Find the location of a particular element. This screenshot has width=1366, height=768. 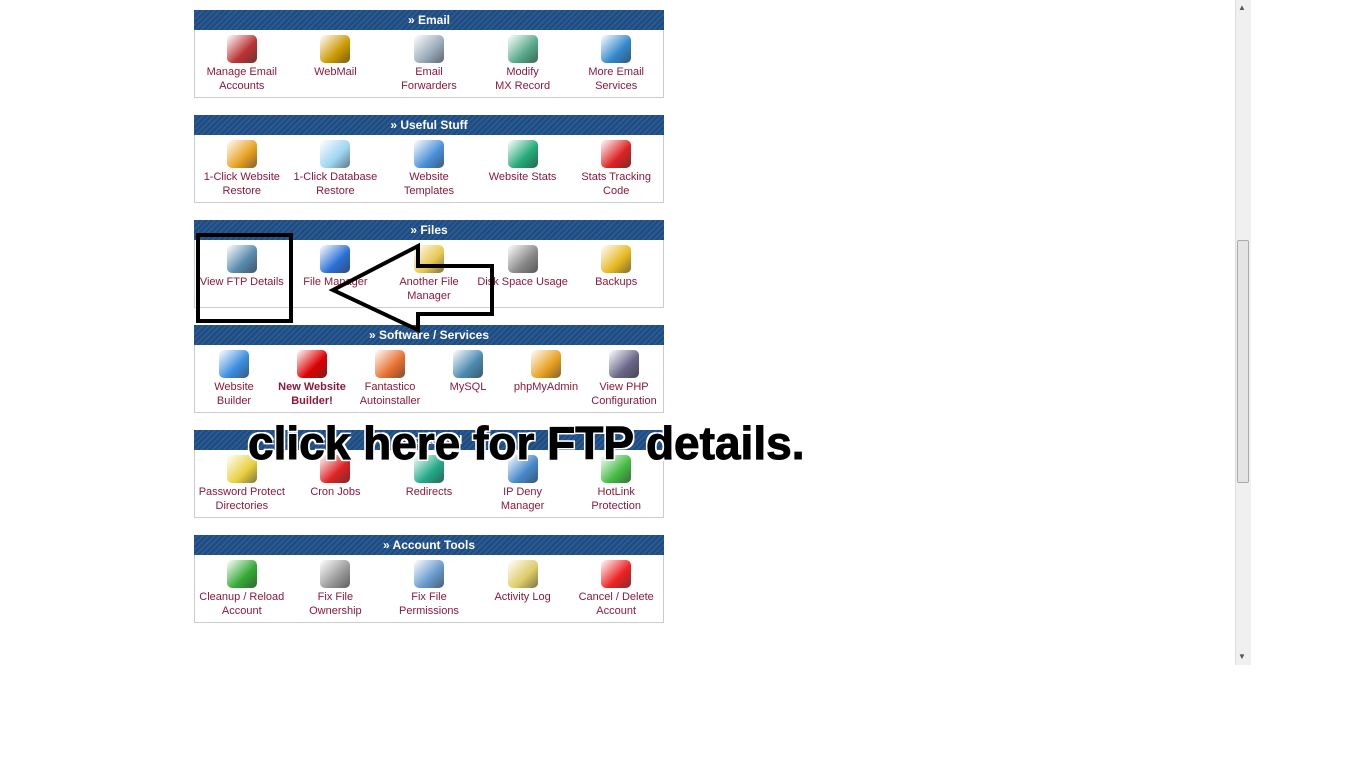

item-label: Disk Space Usage is located at coordinates (522, 282).